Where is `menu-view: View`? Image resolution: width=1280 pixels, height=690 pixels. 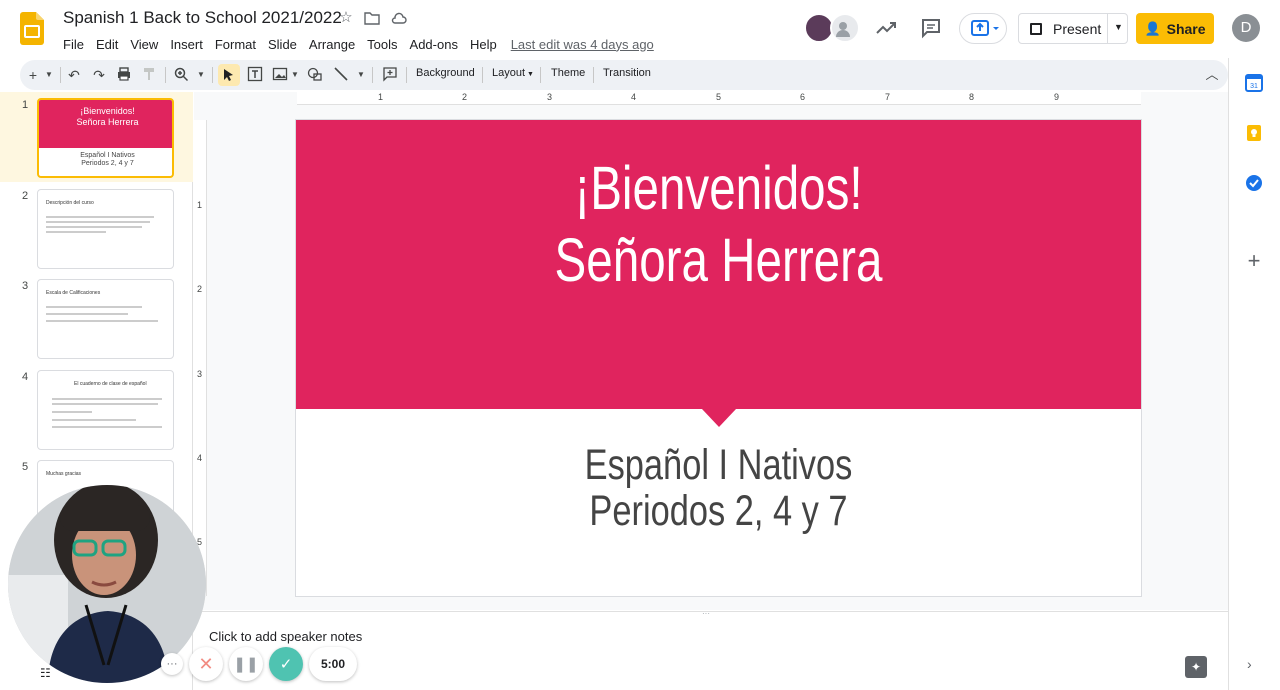
menu-view: View is located at coordinates (144, 44).